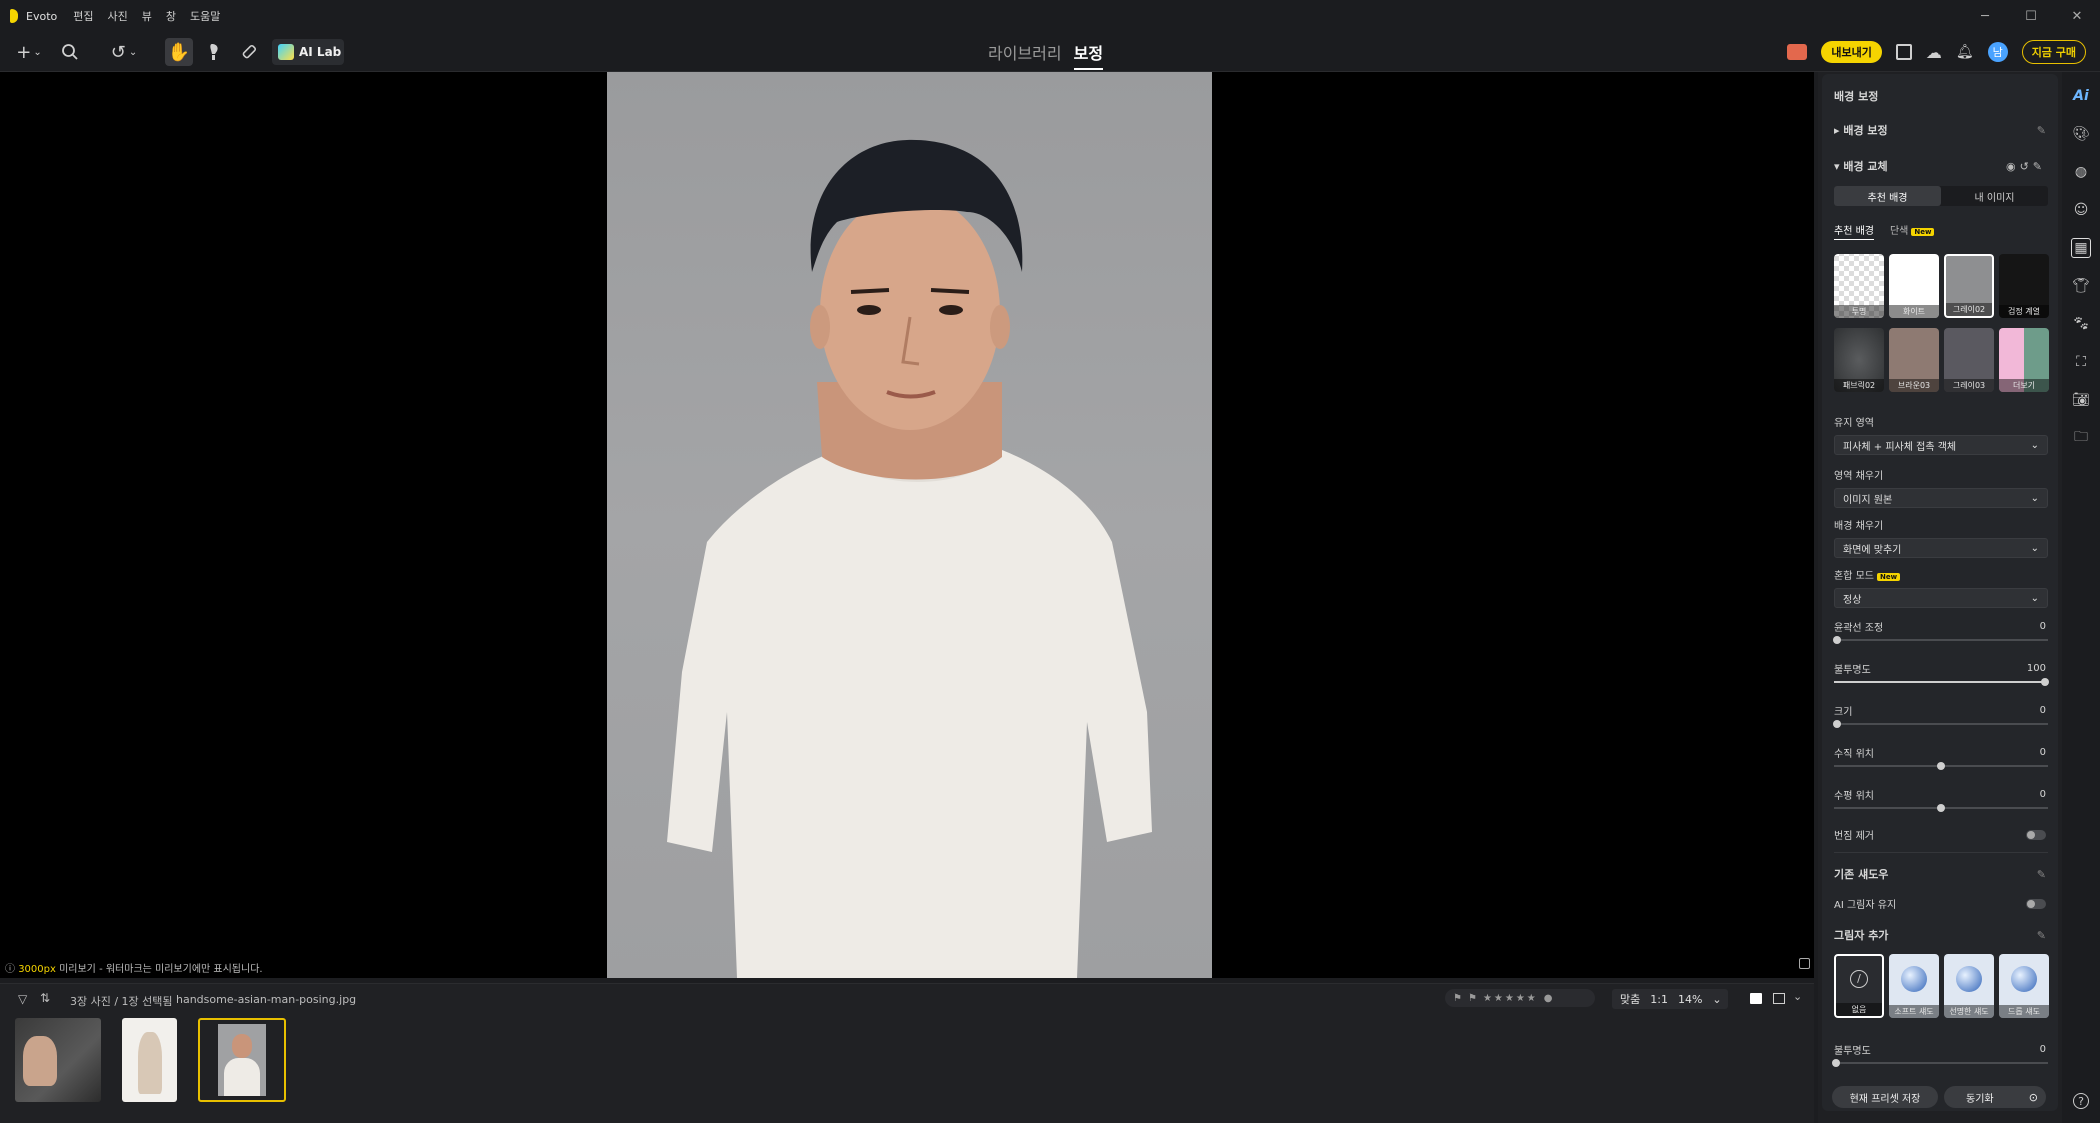  I want to click on sync-button: 동기화 ⊙, so click(1995, 1097).